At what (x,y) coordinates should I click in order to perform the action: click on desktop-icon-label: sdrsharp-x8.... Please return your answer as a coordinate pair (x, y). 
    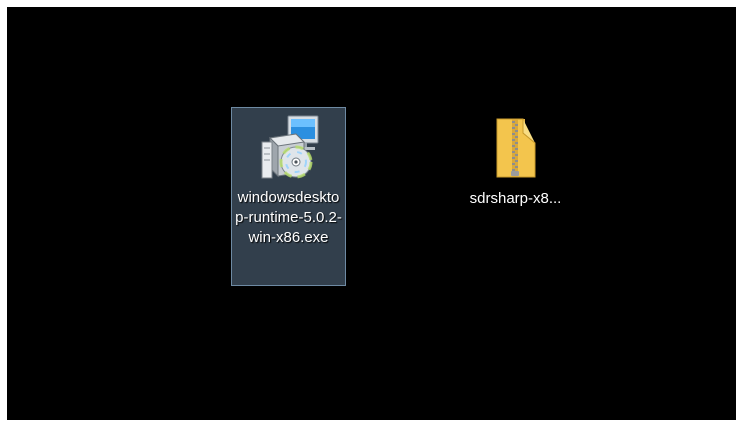
    Looking at the image, I should click on (515, 198).